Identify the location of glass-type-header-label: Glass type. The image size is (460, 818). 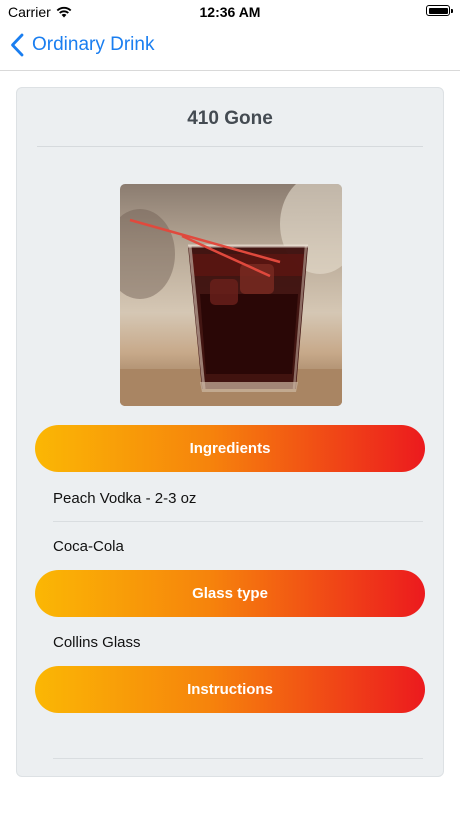
(230, 593).